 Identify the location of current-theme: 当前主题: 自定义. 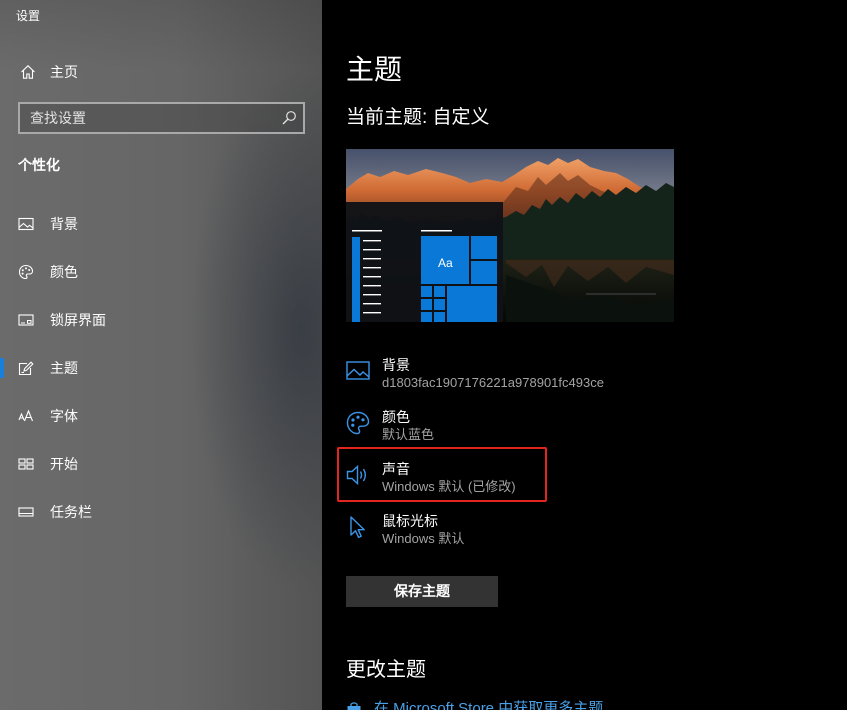
(418, 117).